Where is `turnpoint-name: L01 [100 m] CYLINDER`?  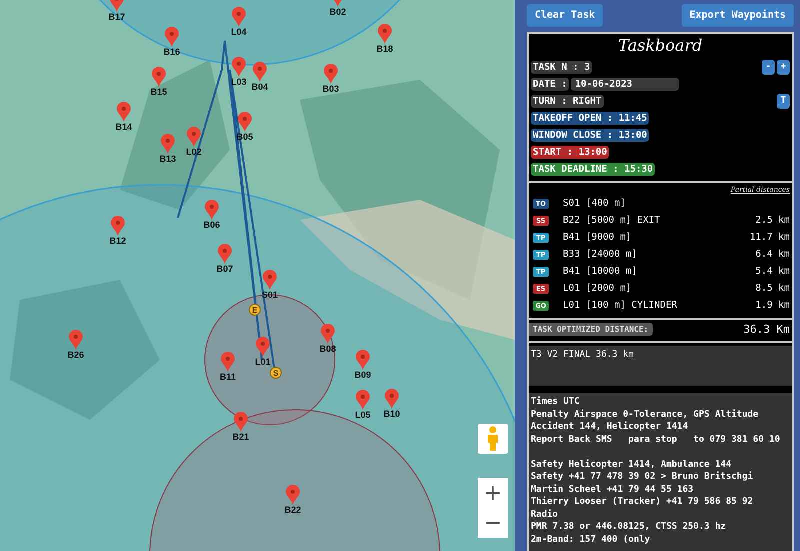 turnpoint-name: L01 [100 m] CYLINDER is located at coordinates (620, 305).